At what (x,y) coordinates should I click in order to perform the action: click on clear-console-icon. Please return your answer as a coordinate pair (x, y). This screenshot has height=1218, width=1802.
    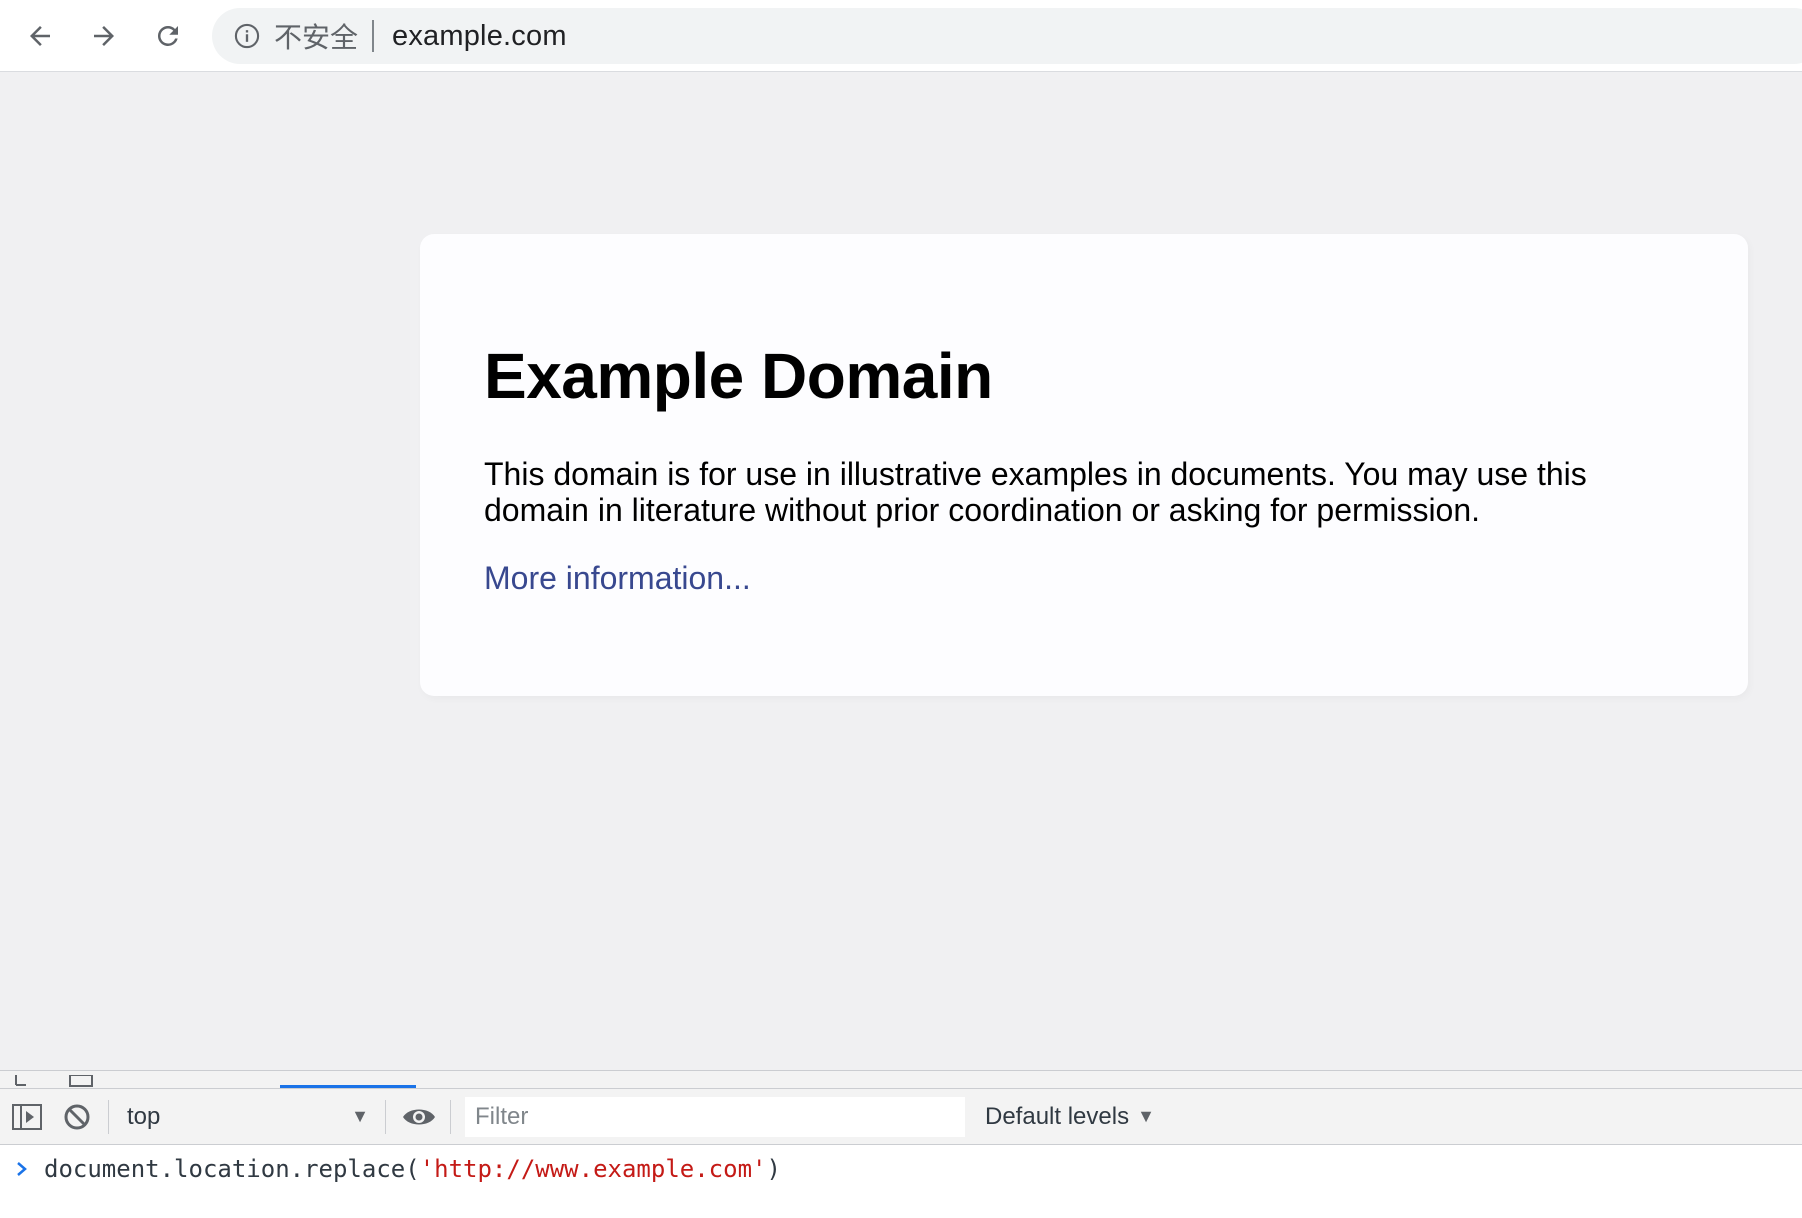
    Looking at the image, I should click on (77, 1116).